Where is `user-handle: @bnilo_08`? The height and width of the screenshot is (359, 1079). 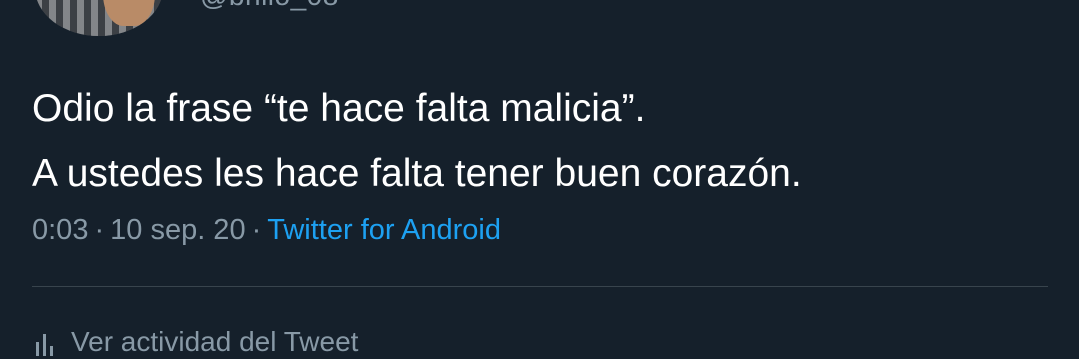
user-handle: @bnilo_08 is located at coordinates (269, 6).